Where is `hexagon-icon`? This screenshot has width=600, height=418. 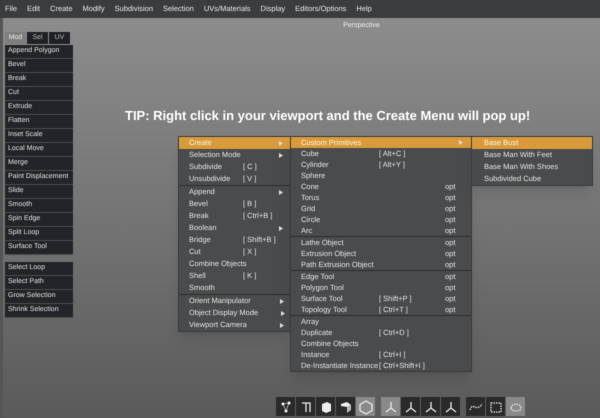
hexagon-icon is located at coordinates (366, 406).